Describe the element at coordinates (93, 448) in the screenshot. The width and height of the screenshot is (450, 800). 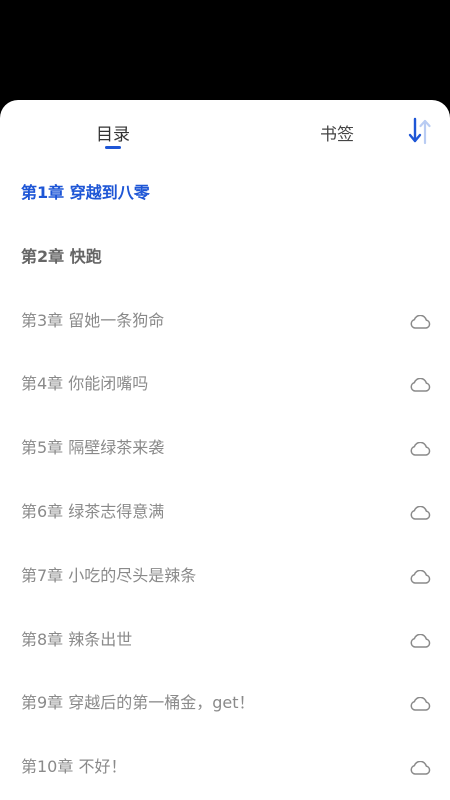
I see `chapter-title: 第5章 隔壁绿茶来袭` at that location.